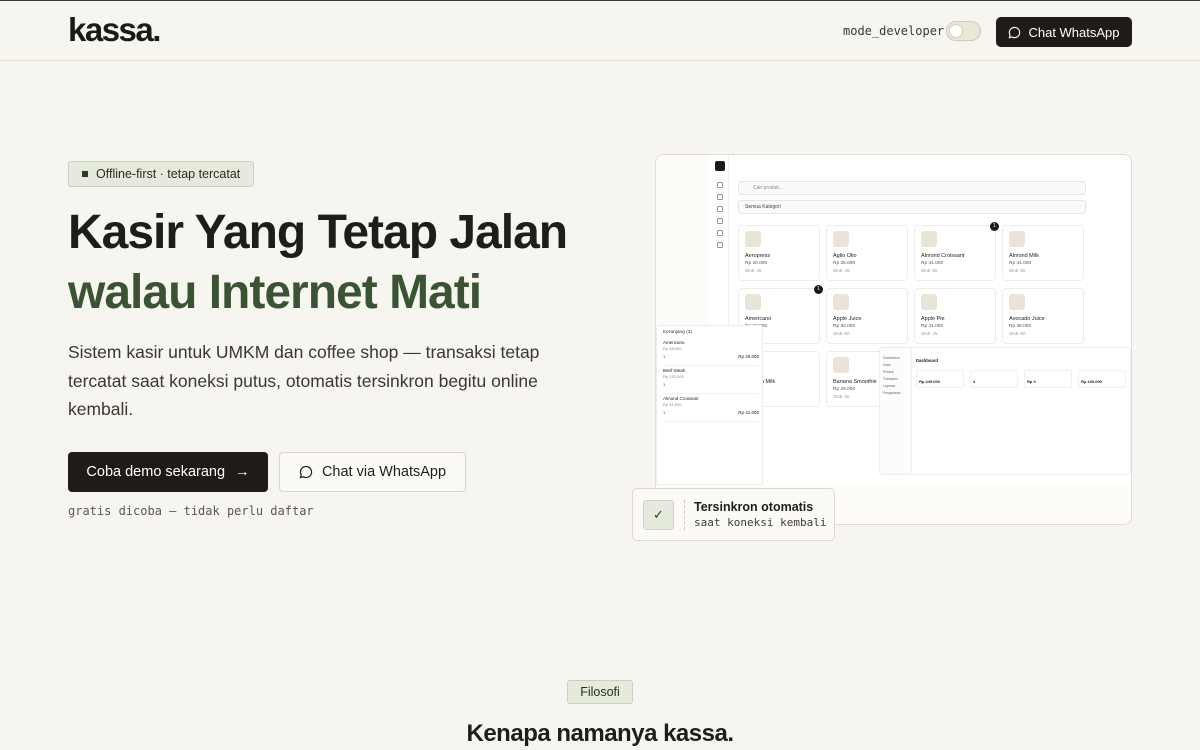 The image size is (1200, 750). I want to click on developer-mode-label: mode_developer, so click(894, 31).